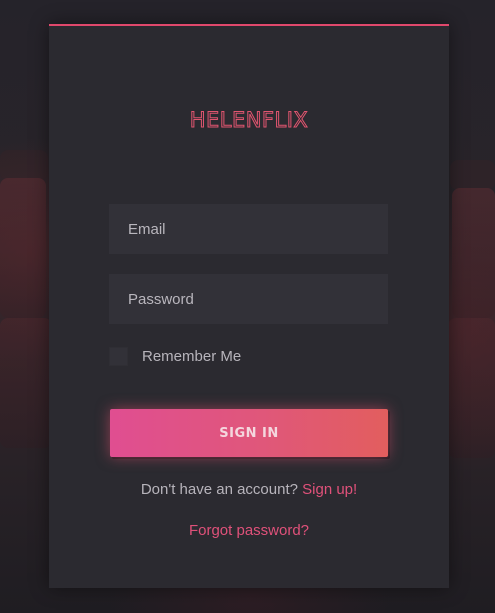 This screenshot has width=495, height=613. I want to click on forgot-password-row: Forgot password?, so click(249, 530).